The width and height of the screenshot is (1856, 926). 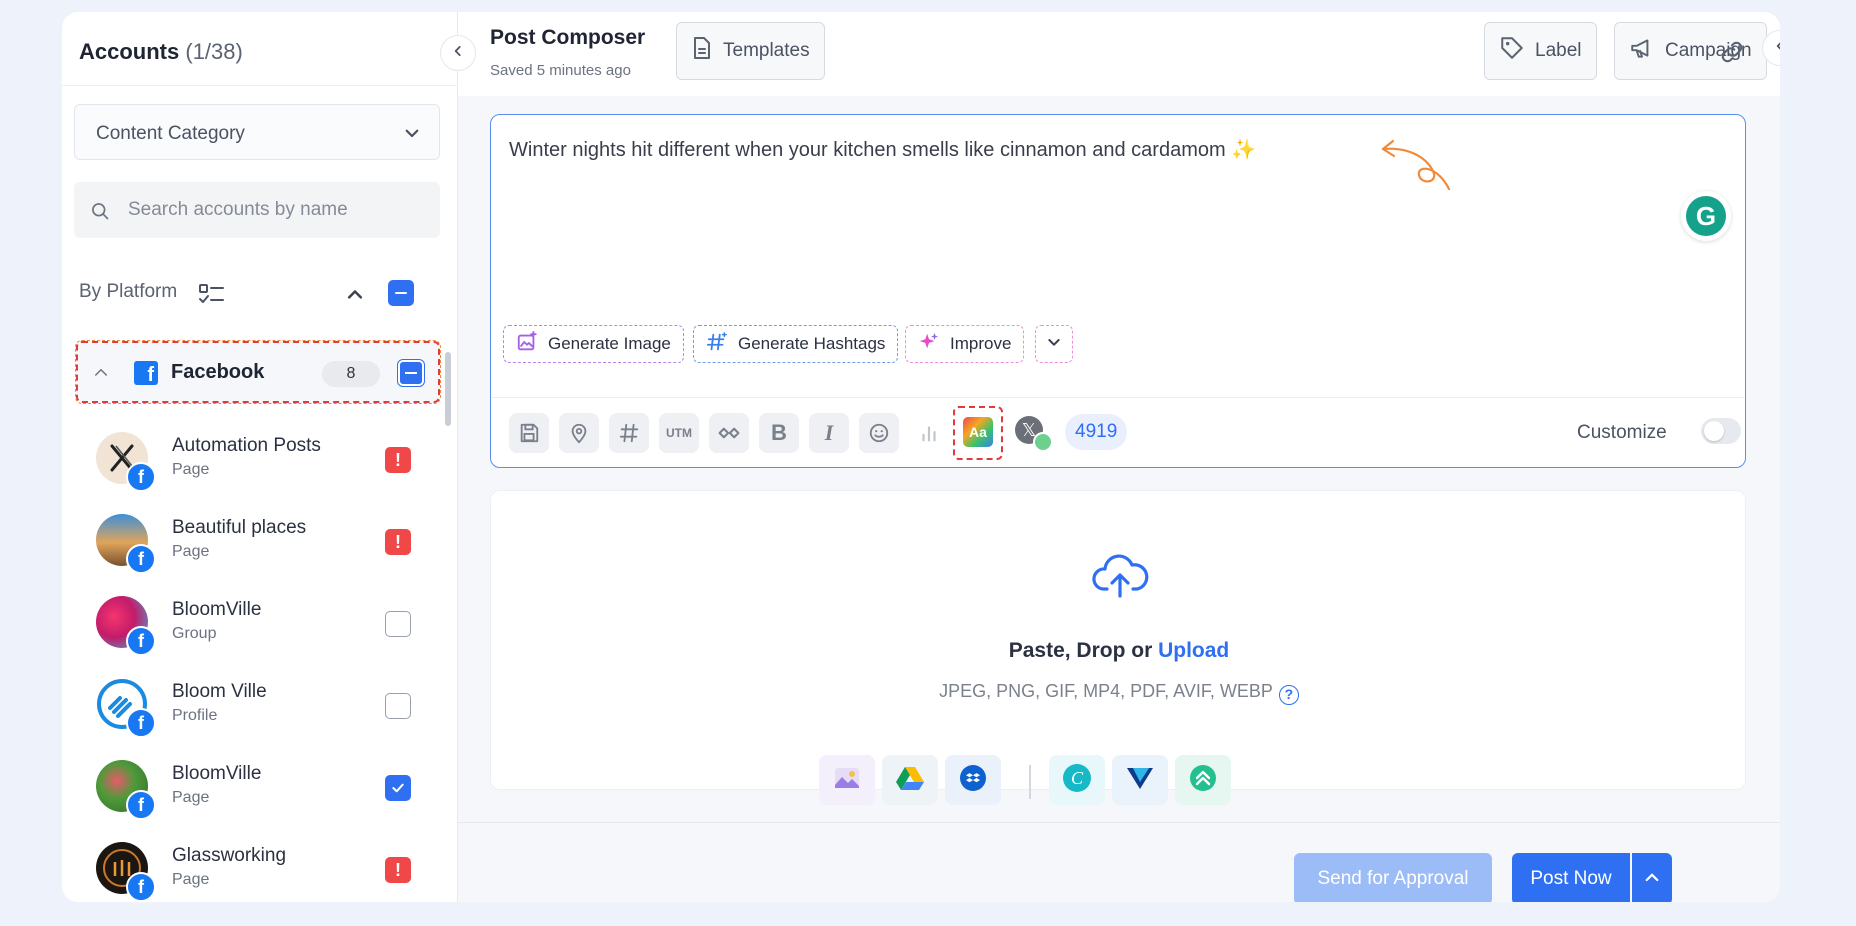 I want to click on tag-icon, so click(x=1512, y=51).